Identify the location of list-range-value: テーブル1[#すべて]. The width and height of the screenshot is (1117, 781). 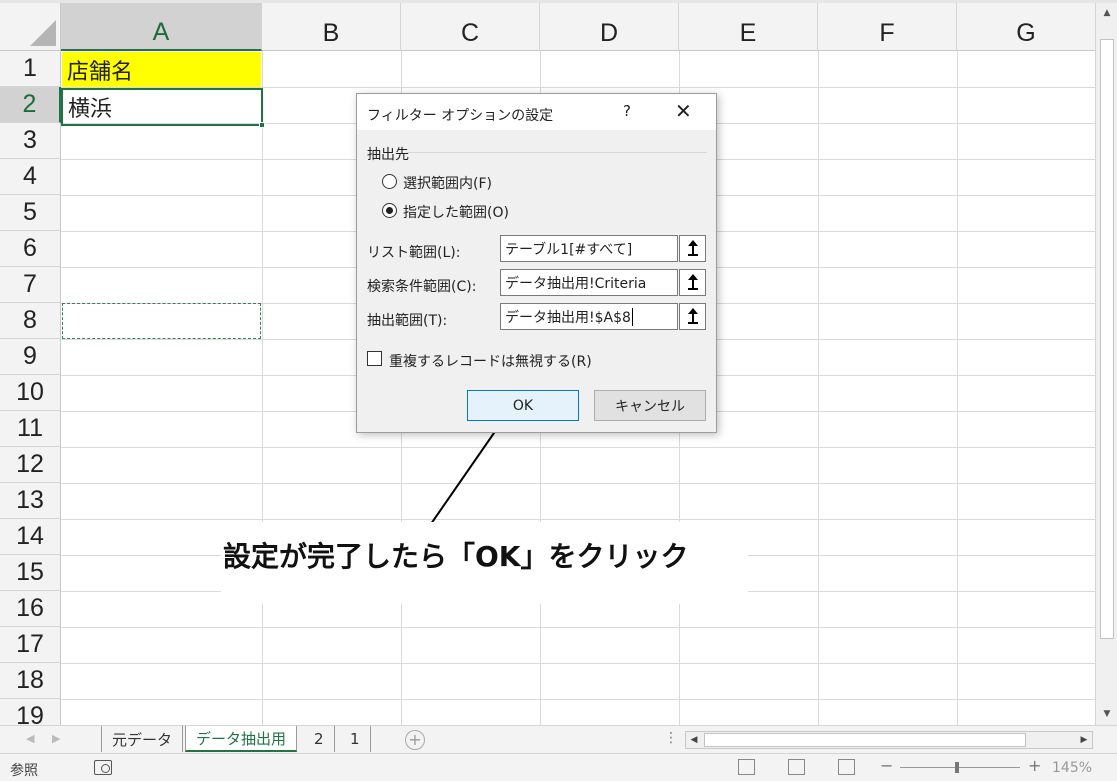
(569, 249).